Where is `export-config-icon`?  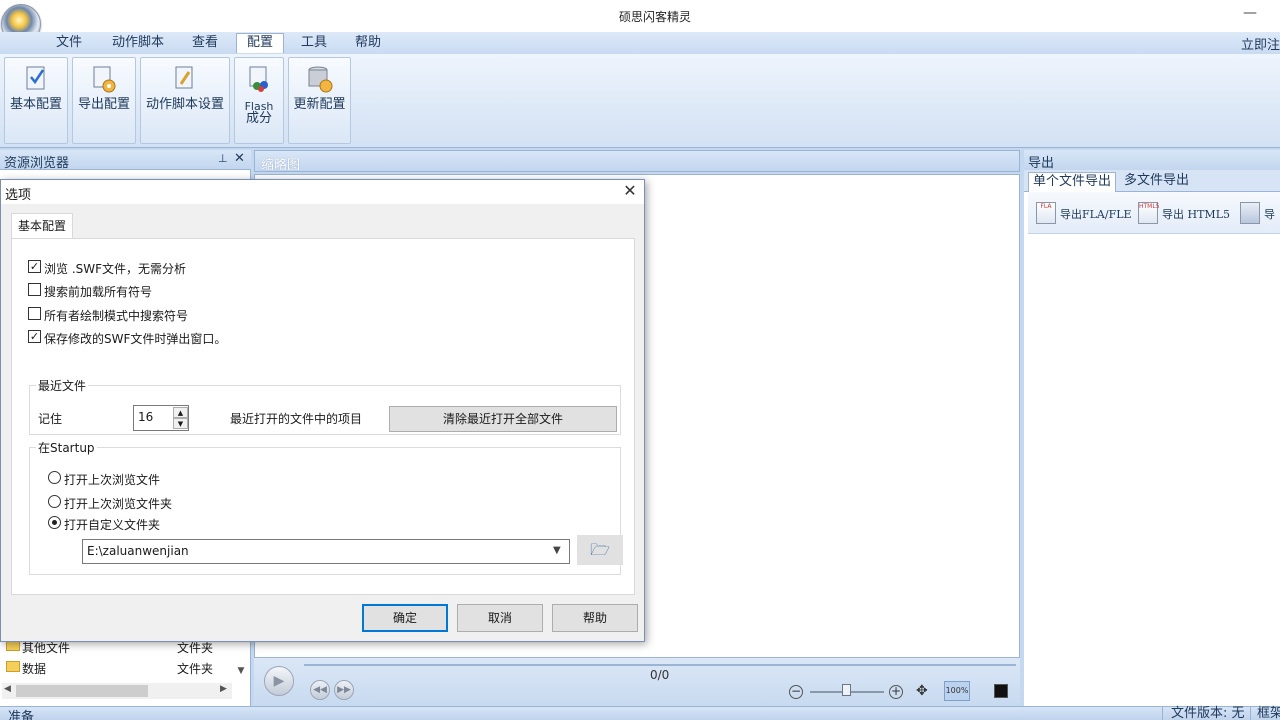 export-config-icon is located at coordinates (104, 79).